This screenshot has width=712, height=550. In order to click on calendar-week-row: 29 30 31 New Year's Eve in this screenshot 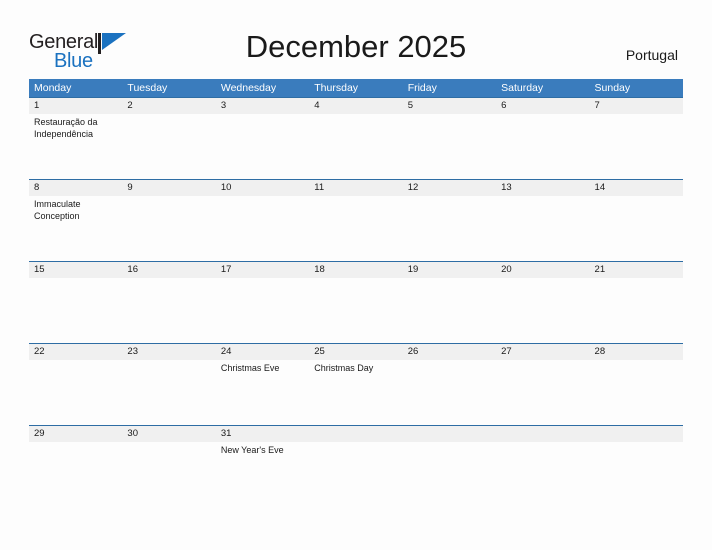, I will do `click(356, 447)`.